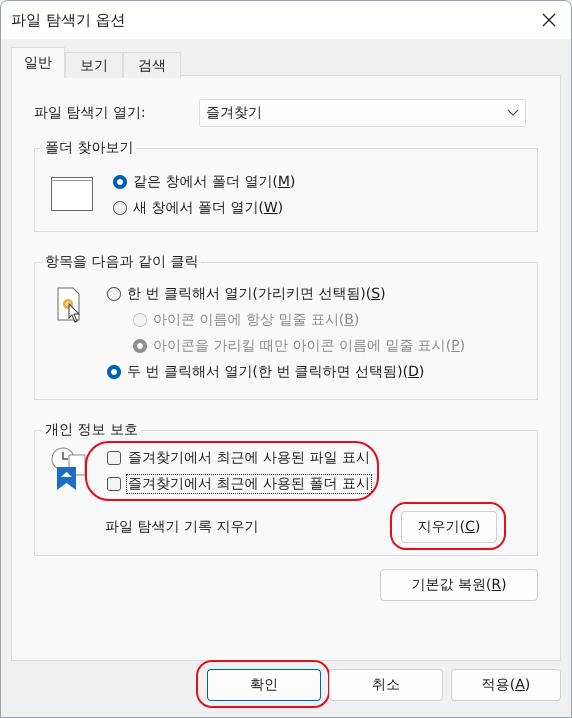 This screenshot has width=572, height=718. I want to click on checkbox-label: 즐겨찾기에서 최근에 사용된 폴더 표시, so click(249, 484).